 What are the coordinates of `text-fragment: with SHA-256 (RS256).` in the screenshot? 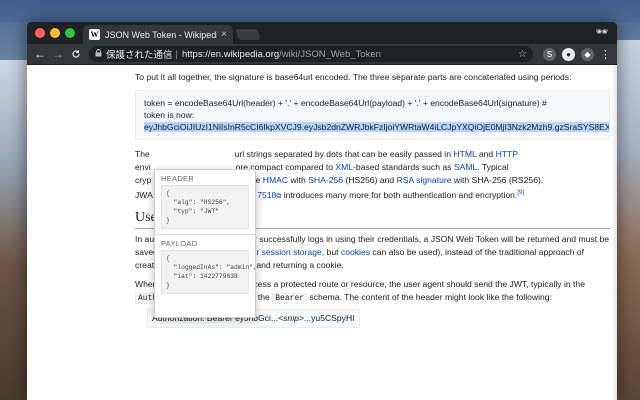 It's located at (498, 180).